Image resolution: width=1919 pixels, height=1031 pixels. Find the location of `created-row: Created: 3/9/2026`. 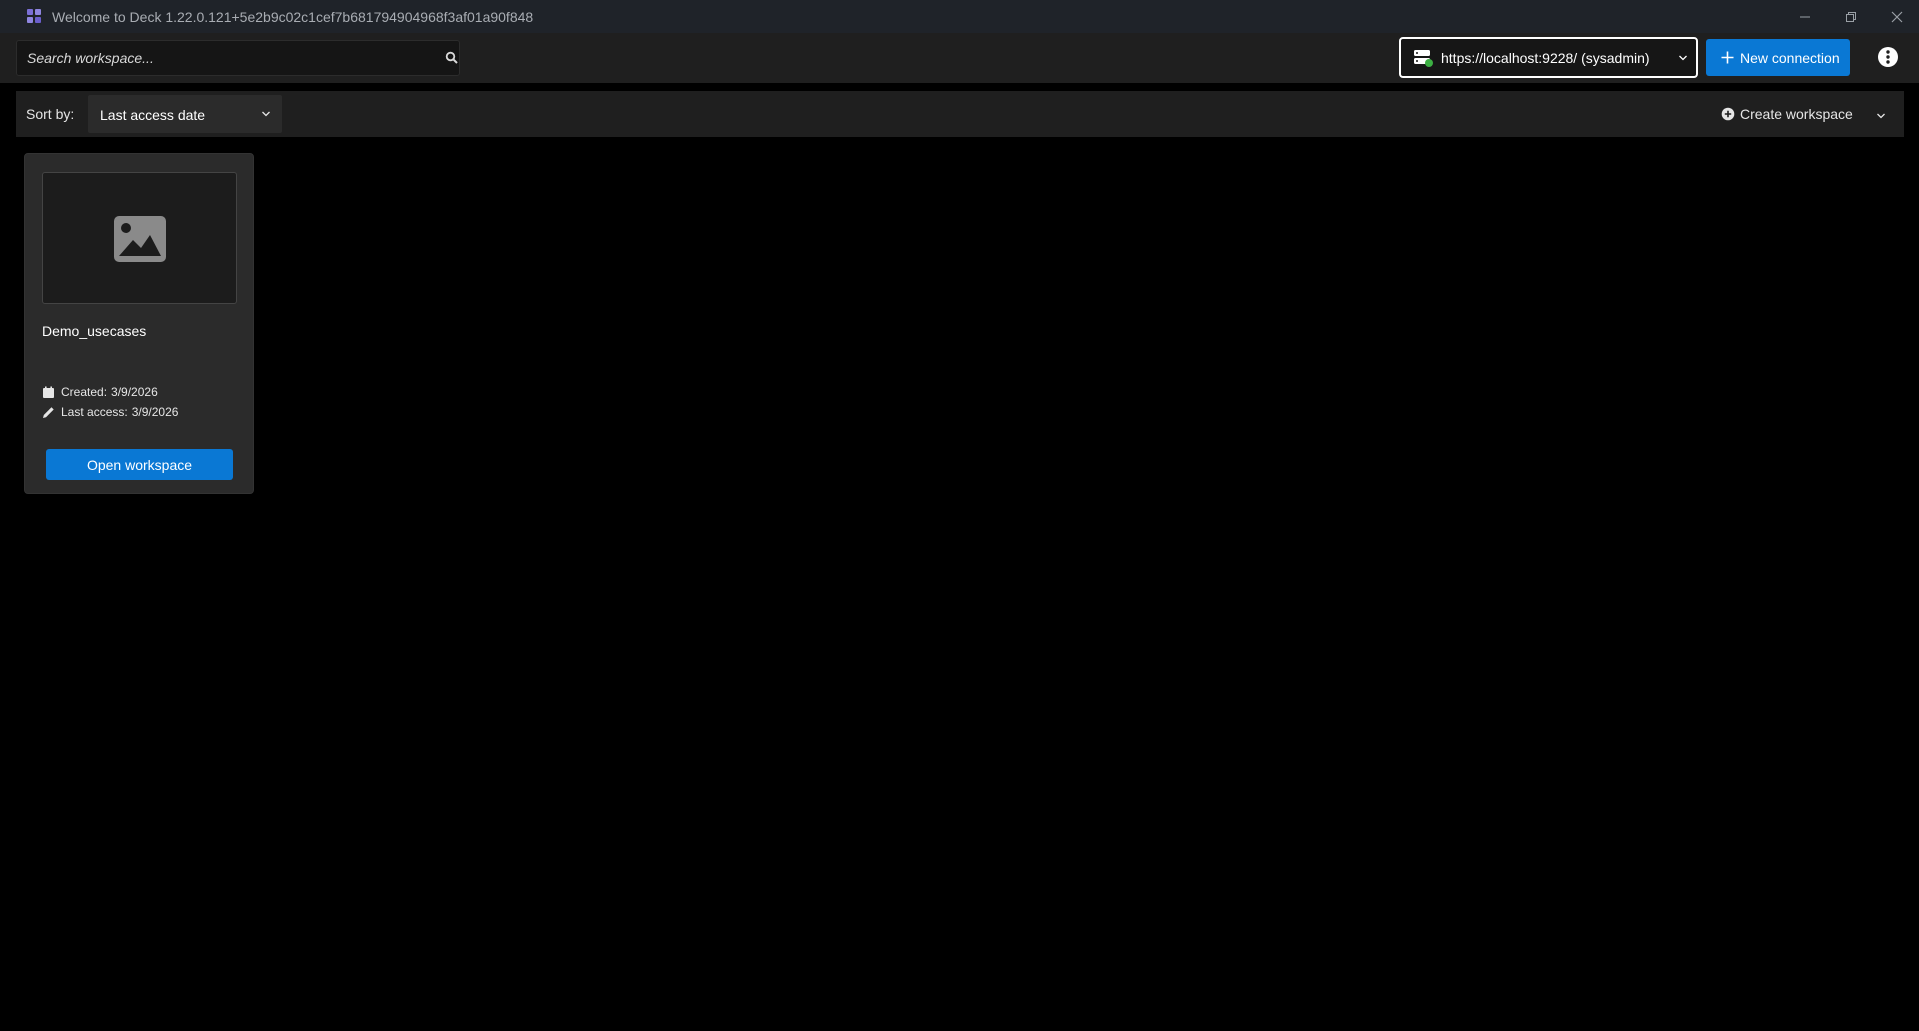

created-row: Created: 3/9/2026 is located at coordinates (100, 392).